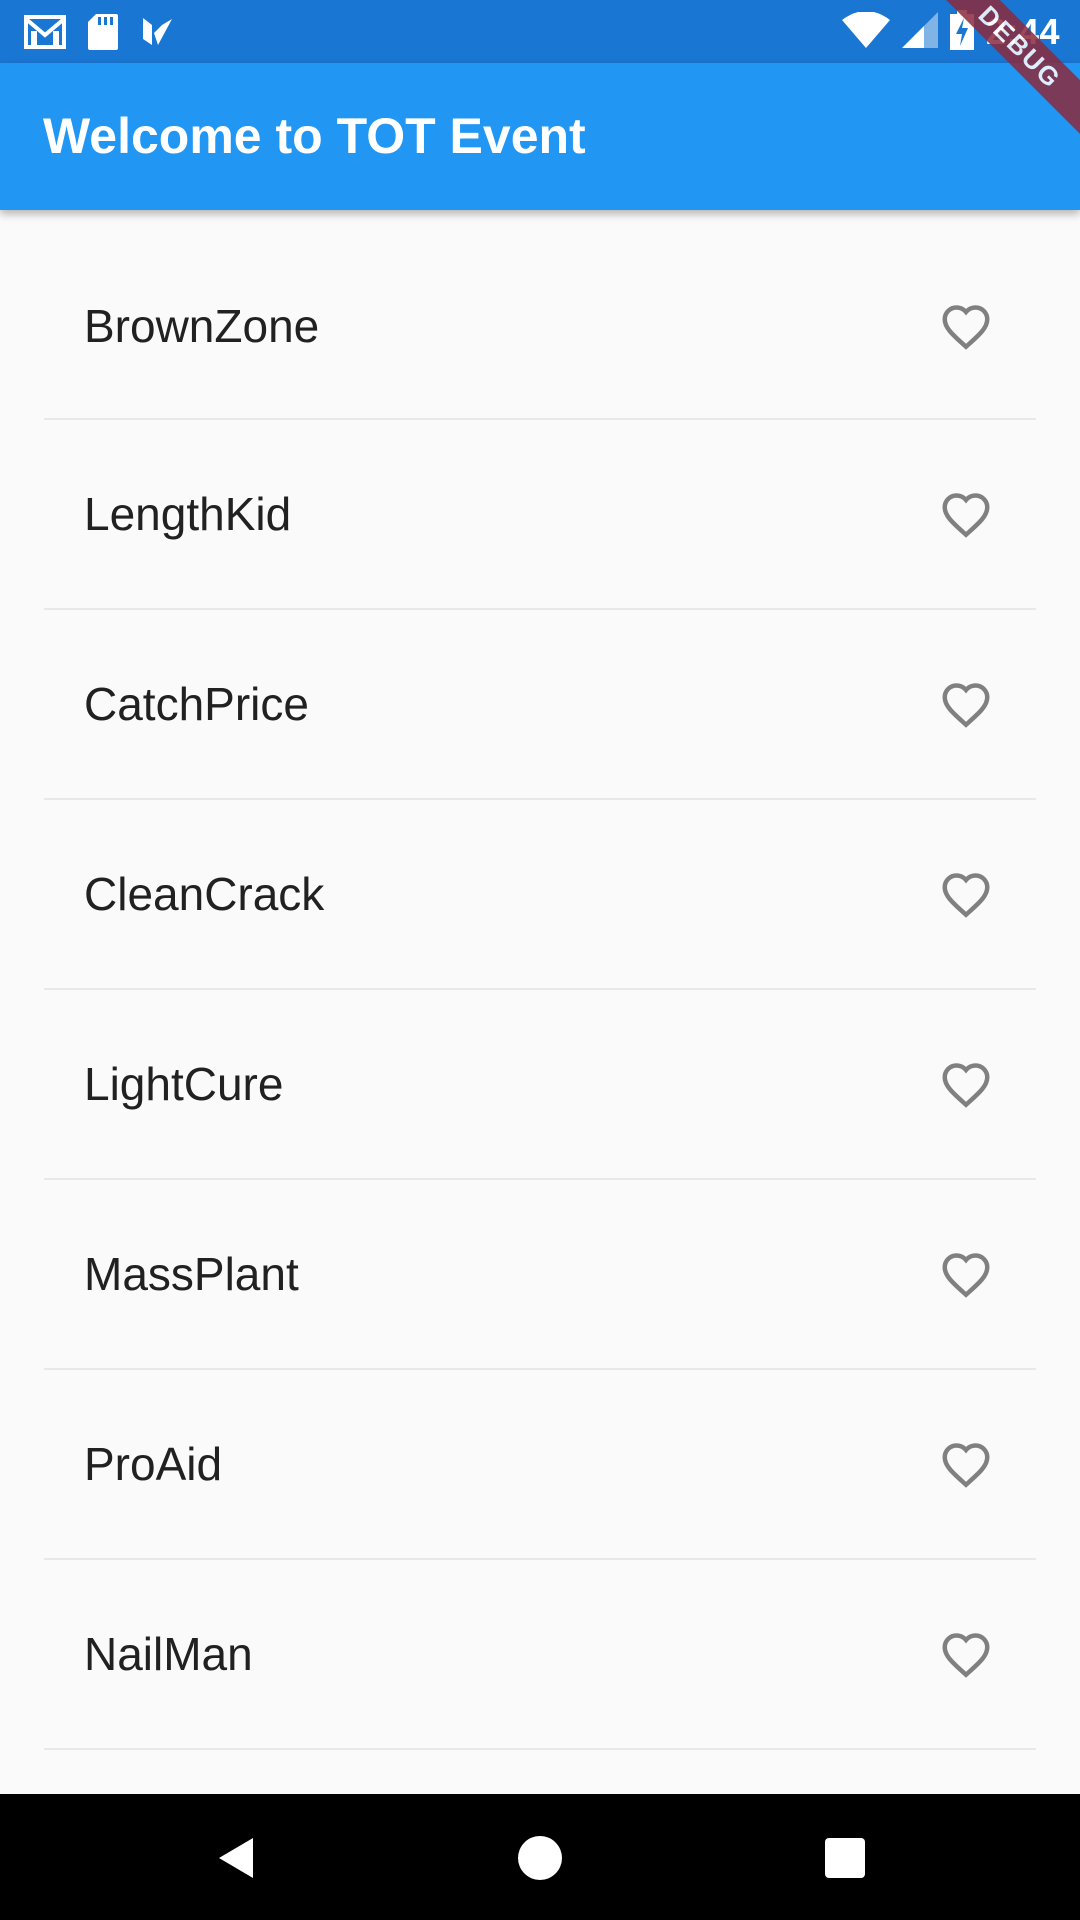 The image size is (1080, 1920). What do you see at coordinates (45, 32) in the screenshot?
I see `gmail-icon` at bounding box center [45, 32].